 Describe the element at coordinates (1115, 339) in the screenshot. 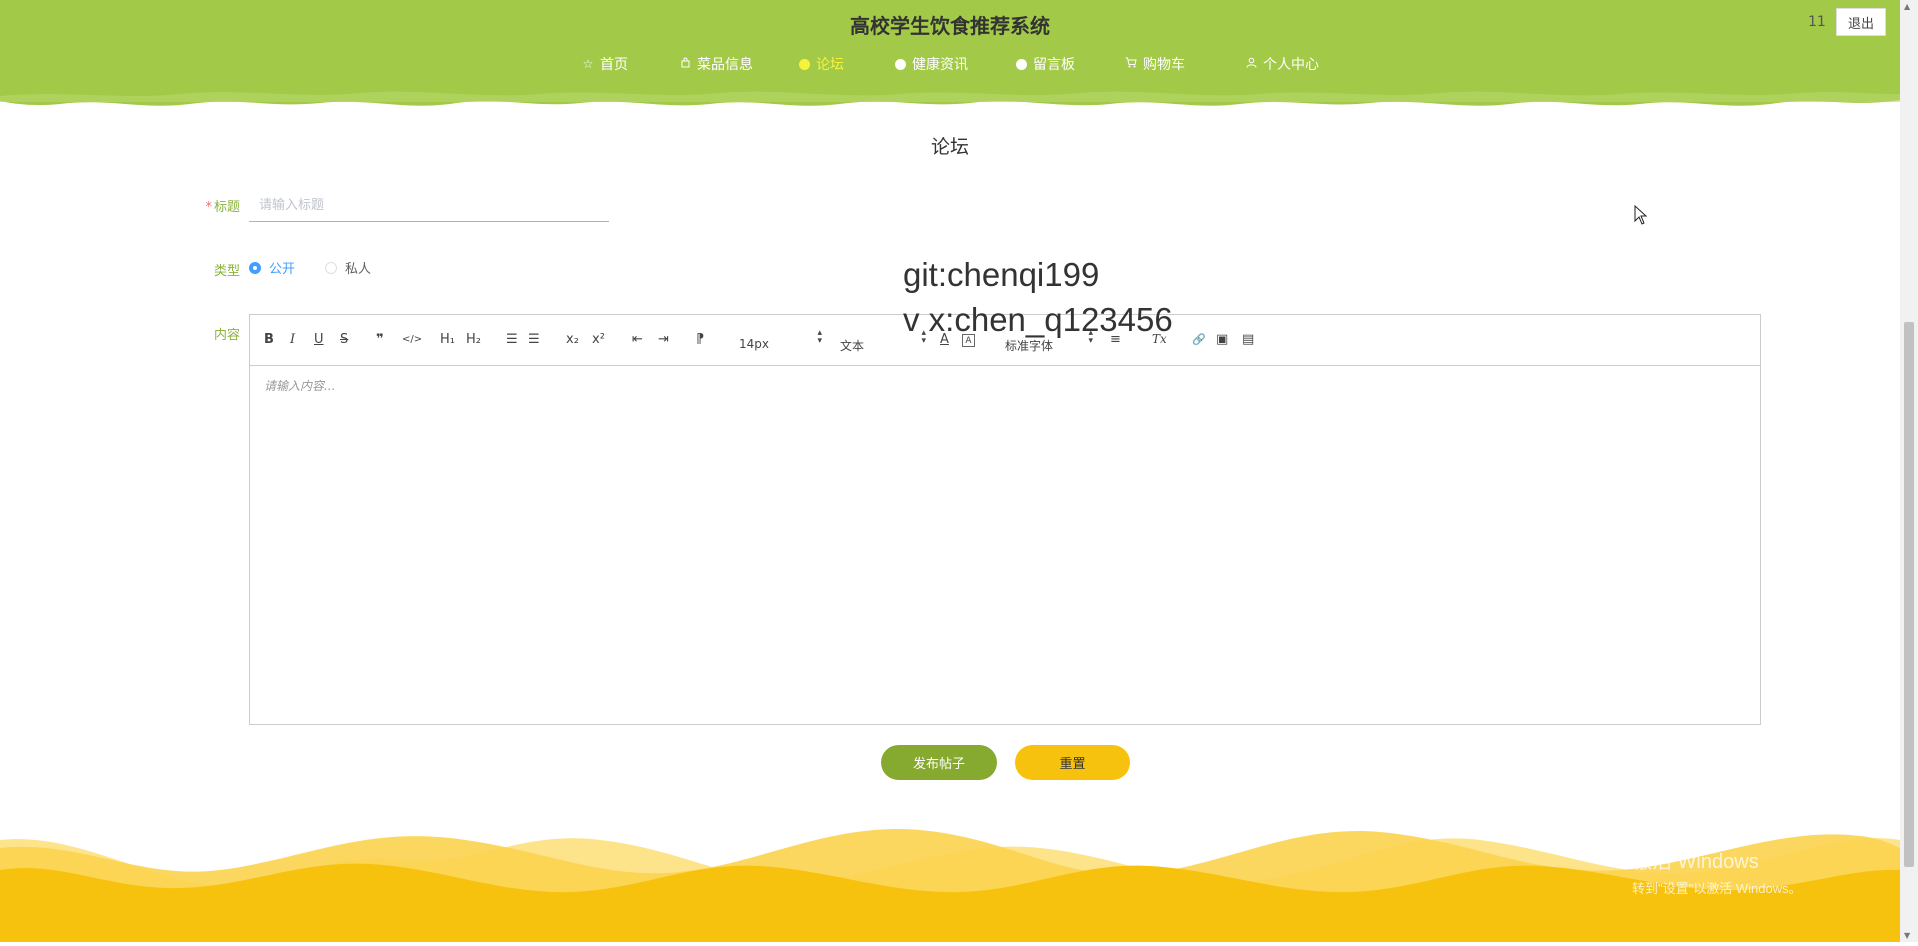

I see `align-icon: ≡` at that location.